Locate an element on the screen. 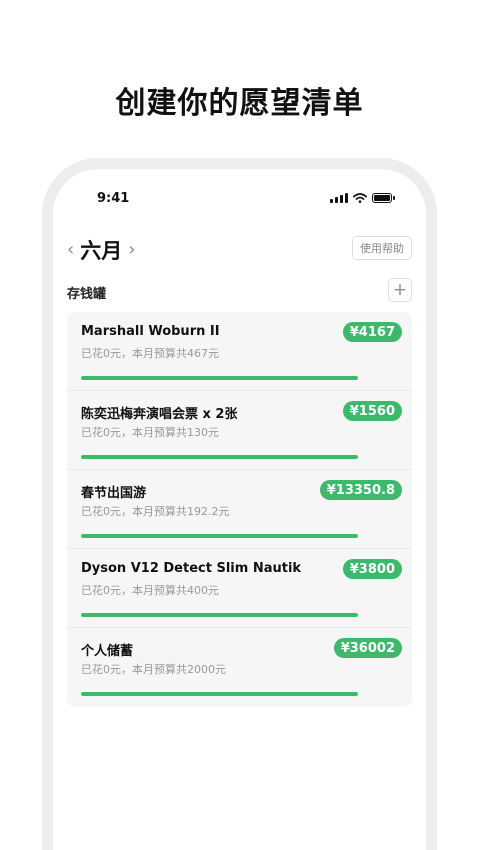 The height and width of the screenshot is (850, 479). add-wish-button: + is located at coordinates (400, 290).